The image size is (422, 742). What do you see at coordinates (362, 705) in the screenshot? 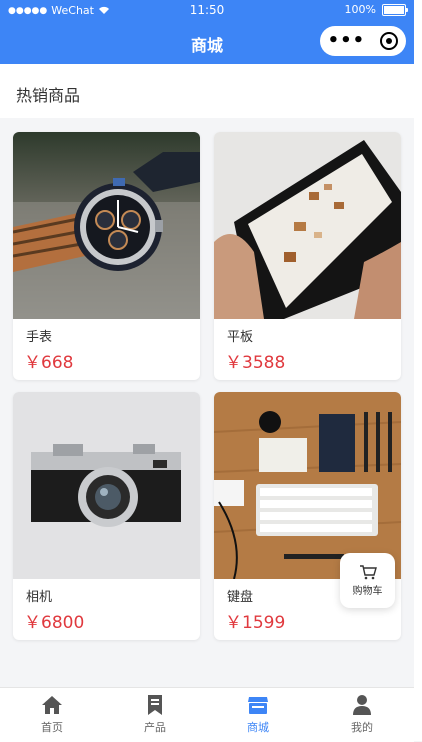
I see `user-icon` at bounding box center [362, 705].